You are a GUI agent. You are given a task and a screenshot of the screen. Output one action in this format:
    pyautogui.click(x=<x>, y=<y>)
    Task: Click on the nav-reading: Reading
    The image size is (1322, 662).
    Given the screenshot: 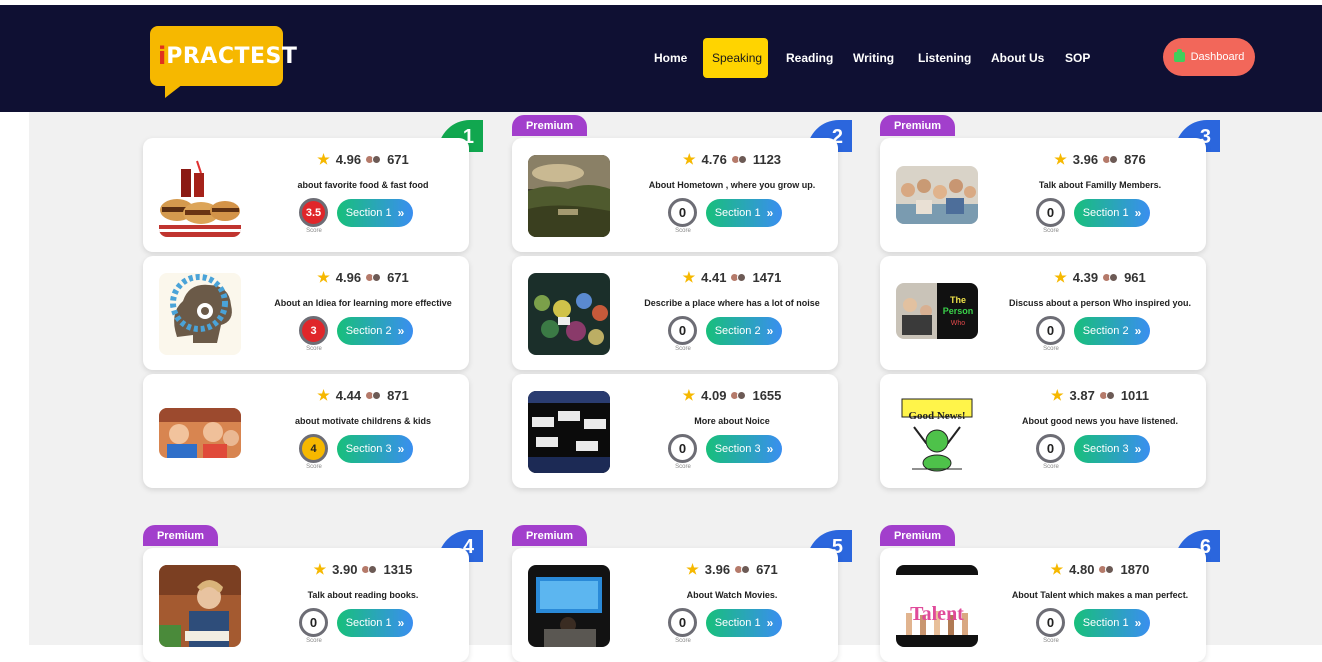 What is the action you would take?
    pyautogui.click(x=809, y=58)
    